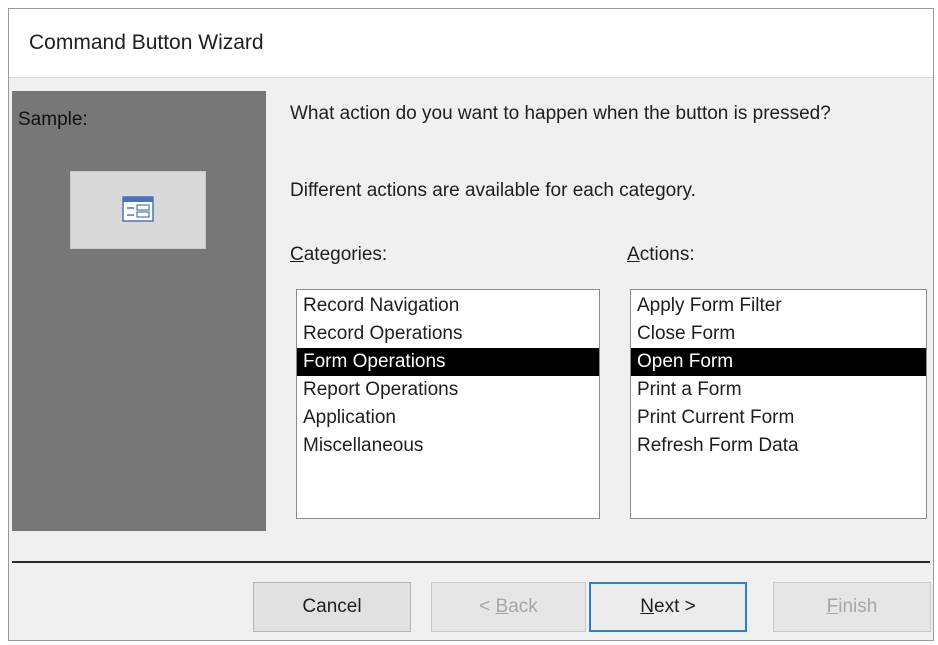  Describe the element at coordinates (661, 254) in the screenshot. I see `actions-label: Actions:` at that location.